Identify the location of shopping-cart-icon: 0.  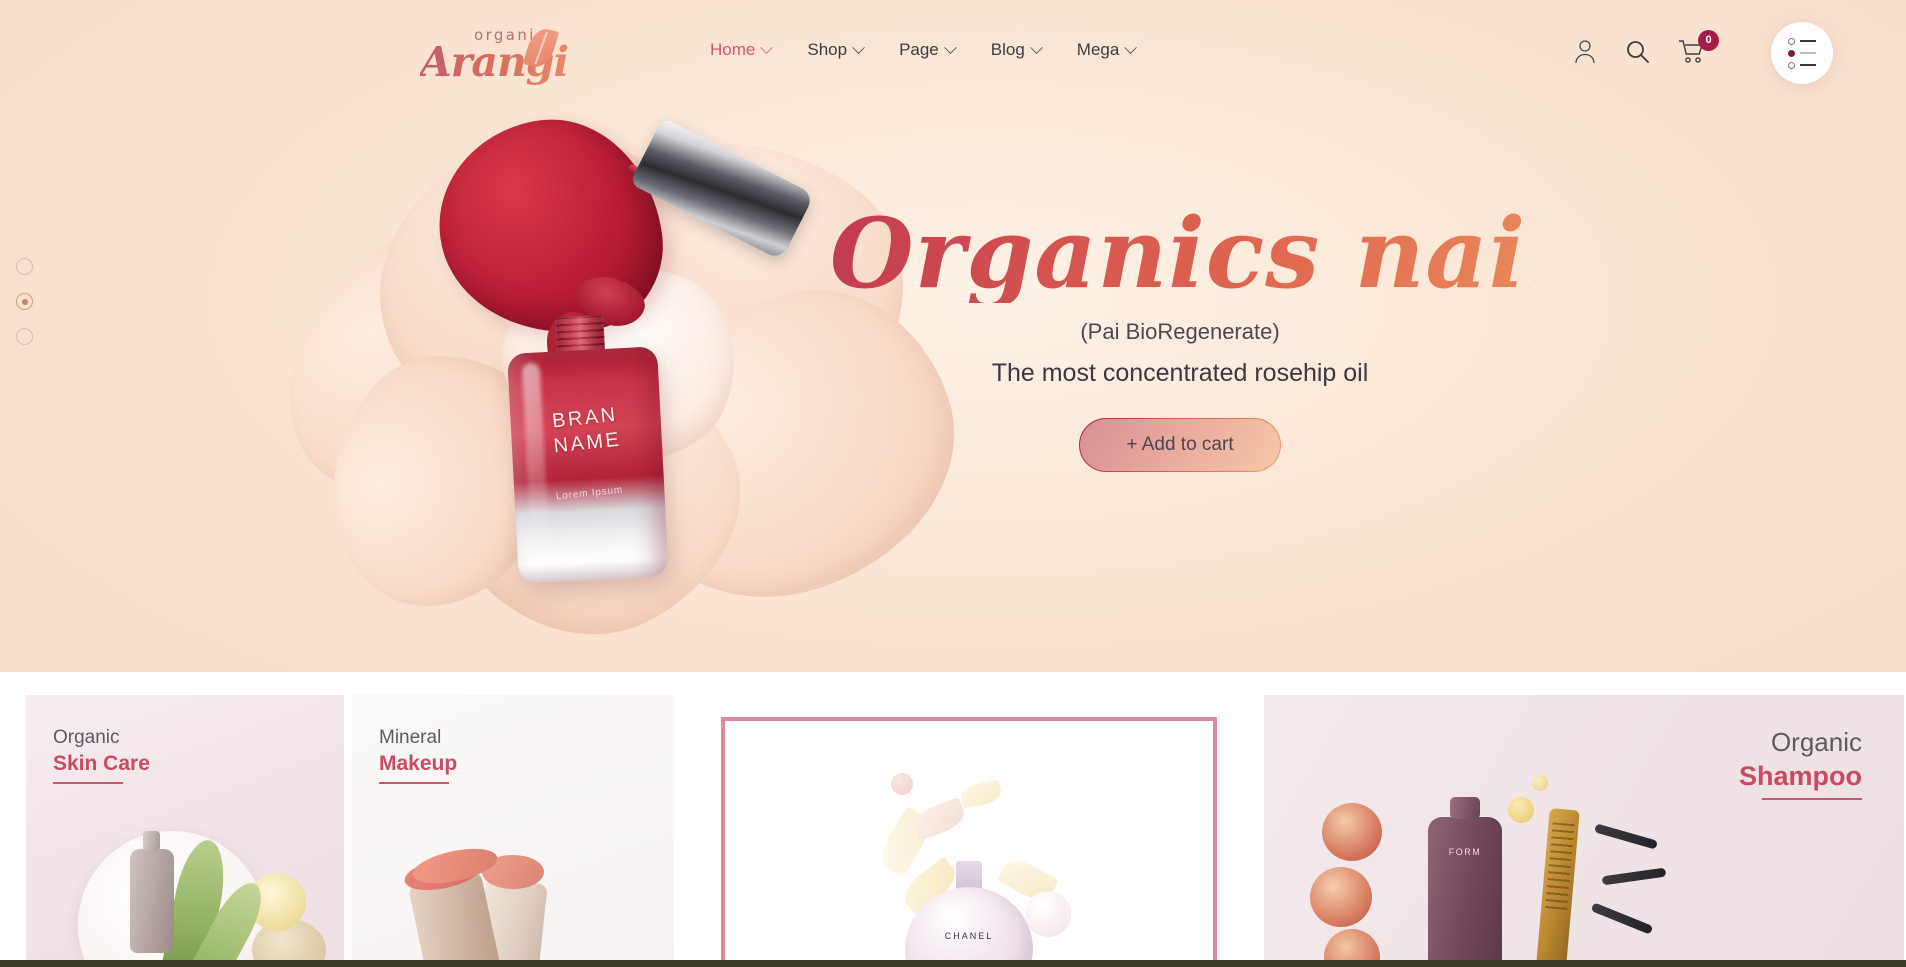
(1698, 46).